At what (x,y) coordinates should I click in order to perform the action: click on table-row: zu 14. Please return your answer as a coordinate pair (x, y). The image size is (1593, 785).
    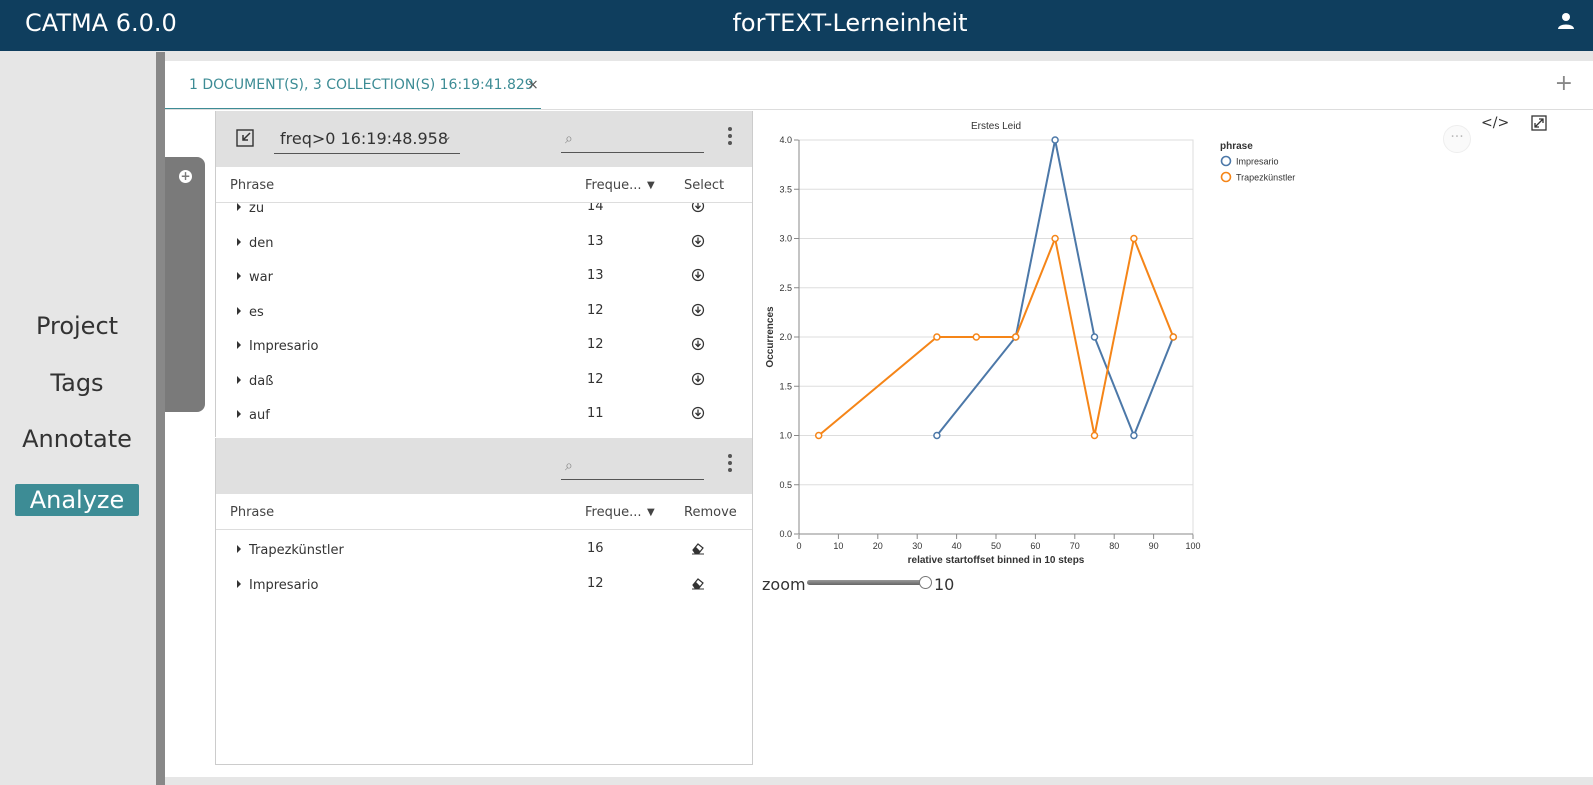
    Looking at the image, I should click on (484, 214).